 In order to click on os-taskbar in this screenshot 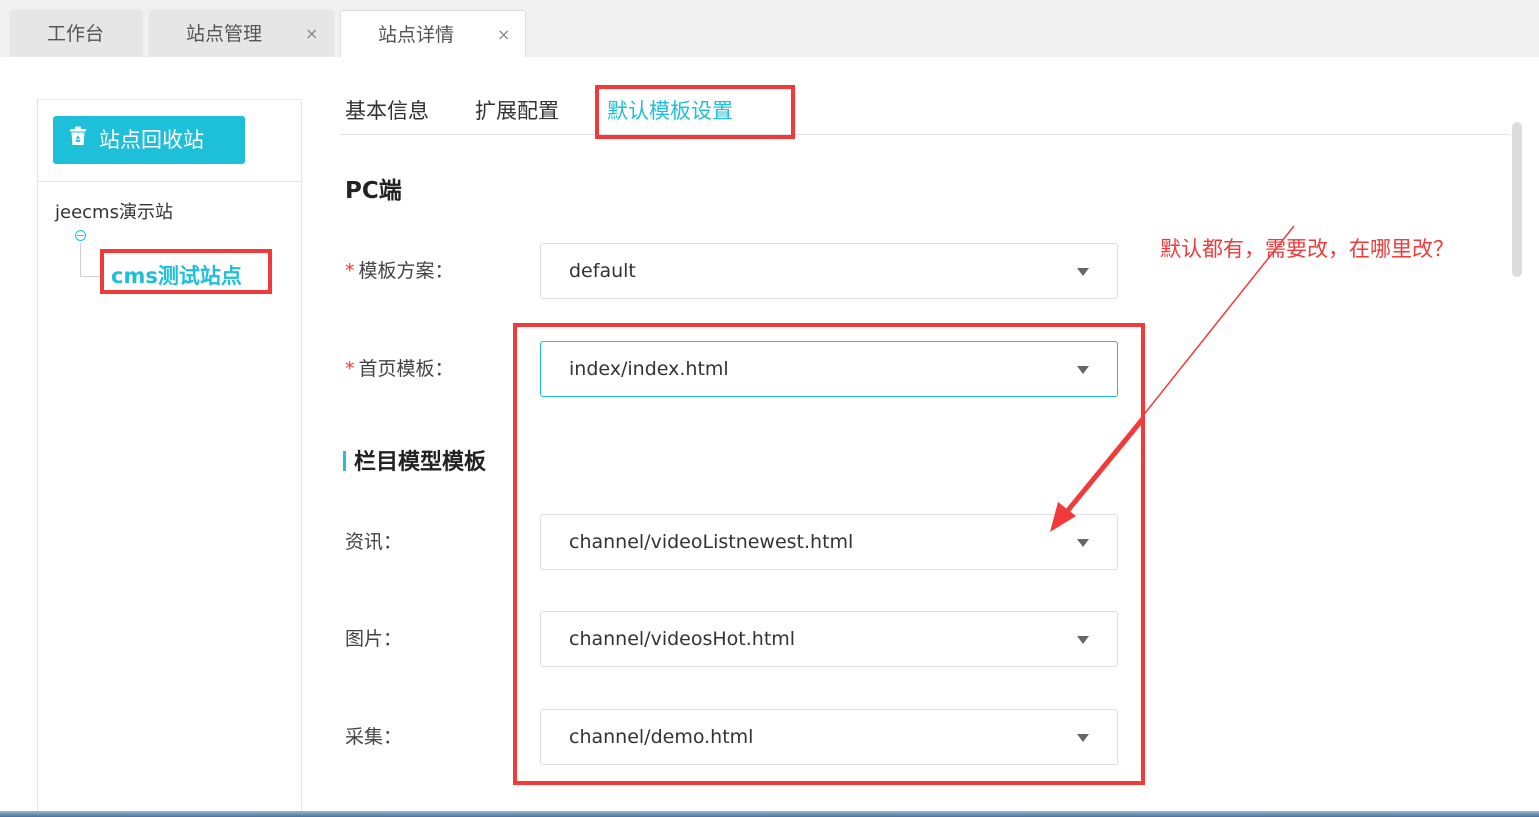, I will do `click(769, 814)`.